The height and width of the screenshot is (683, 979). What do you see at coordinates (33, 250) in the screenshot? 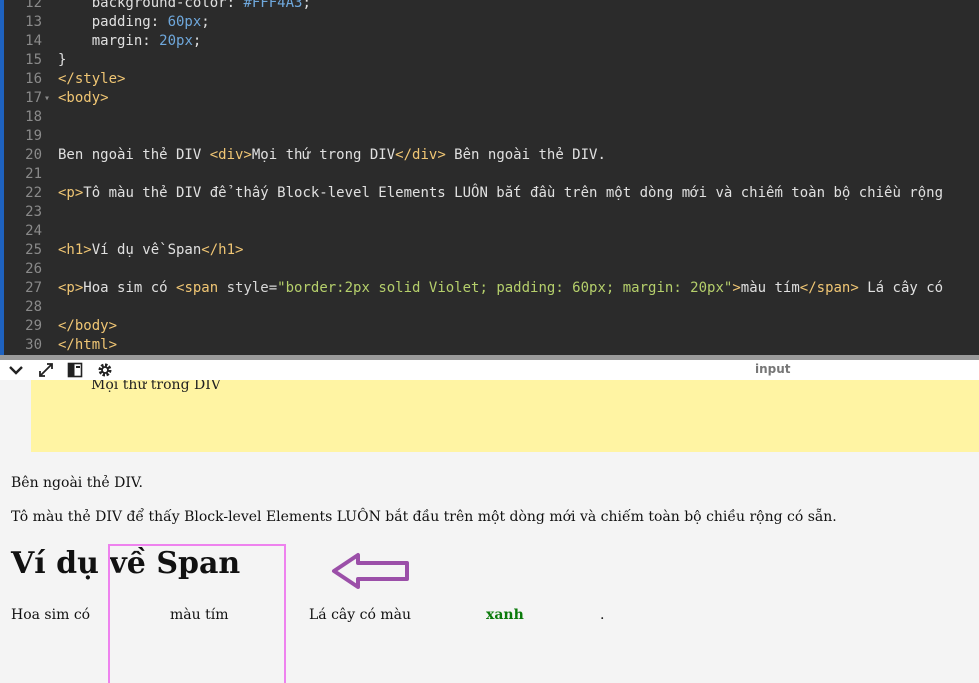
I see `line-number: 25` at bounding box center [33, 250].